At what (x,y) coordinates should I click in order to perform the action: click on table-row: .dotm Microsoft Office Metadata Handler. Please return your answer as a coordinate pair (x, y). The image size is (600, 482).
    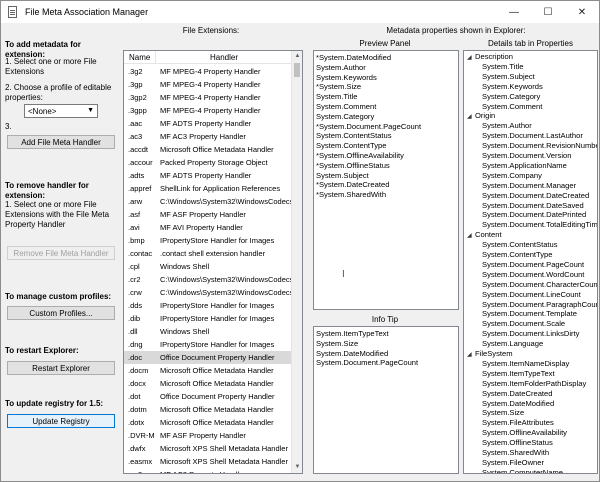
    Looking at the image, I should click on (208, 409).